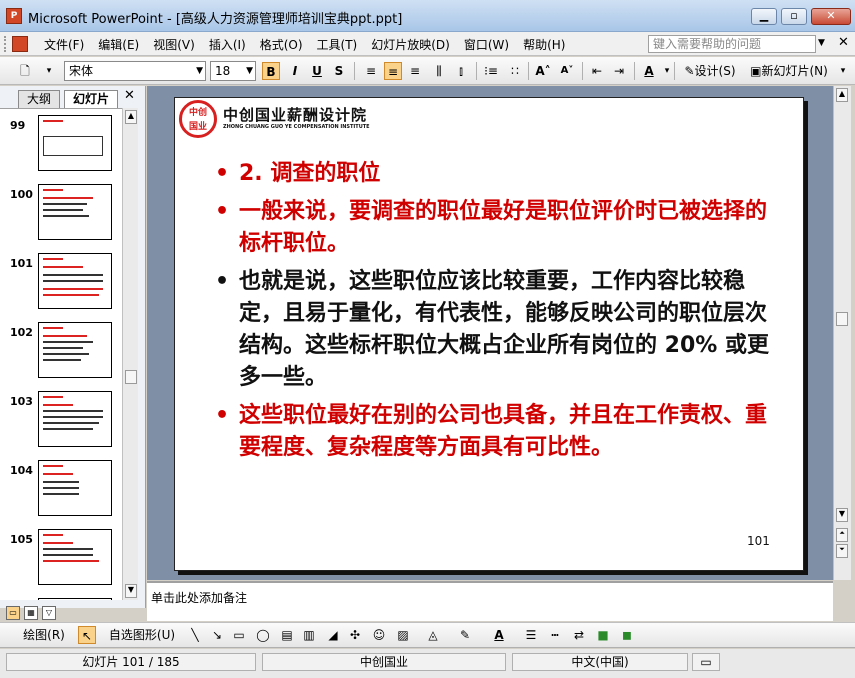  What do you see at coordinates (287, 635) in the screenshot?
I see `textbox-icon: ▤` at bounding box center [287, 635].